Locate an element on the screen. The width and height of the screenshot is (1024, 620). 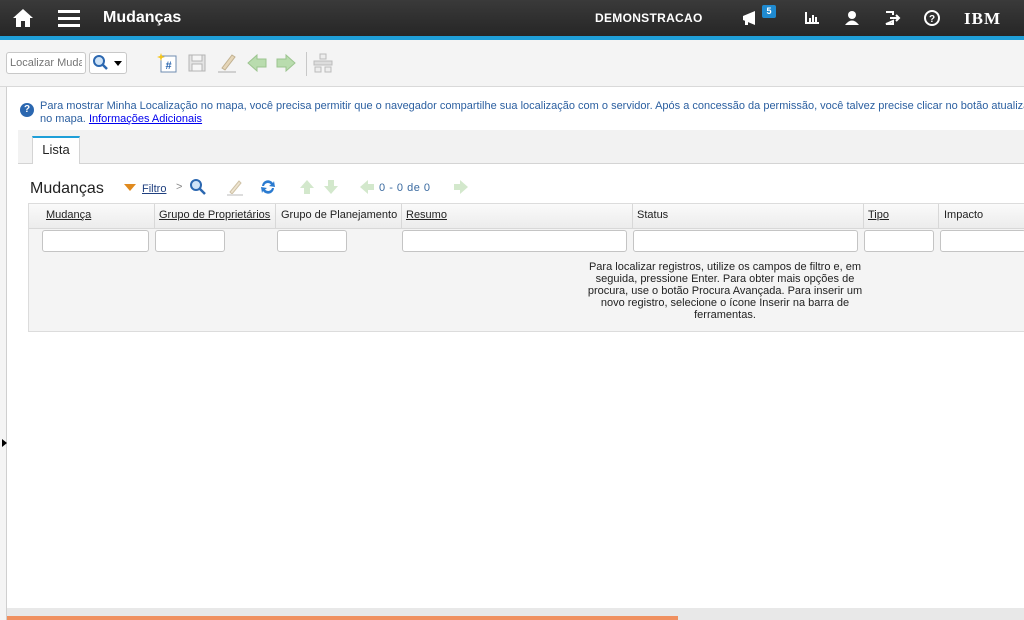
site-name: DEMONSTRACAO is located at coordinates (649, 18).